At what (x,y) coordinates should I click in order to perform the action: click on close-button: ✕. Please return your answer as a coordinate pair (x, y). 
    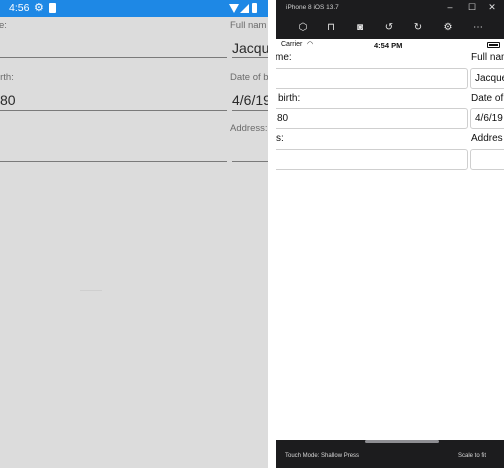
    Looking at the image, I should click on (492, 7).